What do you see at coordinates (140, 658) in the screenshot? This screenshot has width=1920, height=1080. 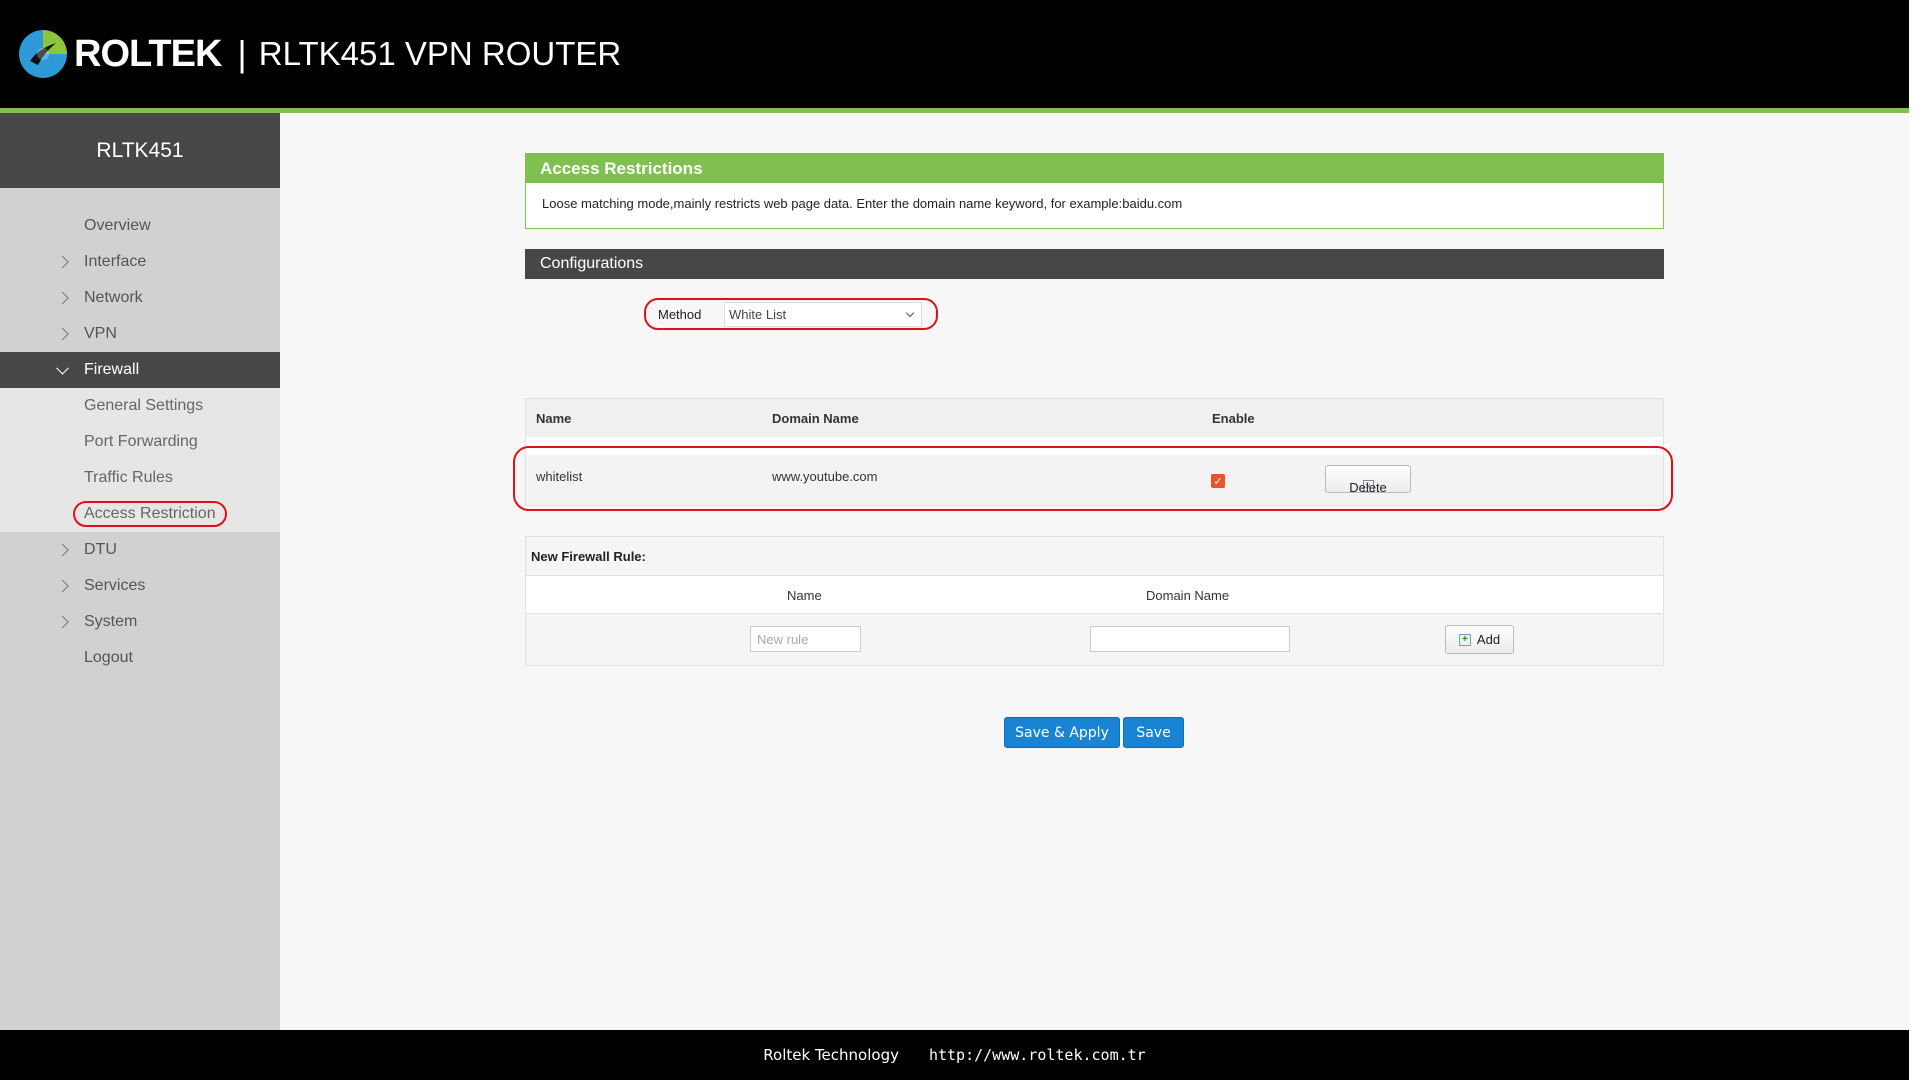 I see `sidebar-item-logout: Logout` at bounding box center [140, 658].